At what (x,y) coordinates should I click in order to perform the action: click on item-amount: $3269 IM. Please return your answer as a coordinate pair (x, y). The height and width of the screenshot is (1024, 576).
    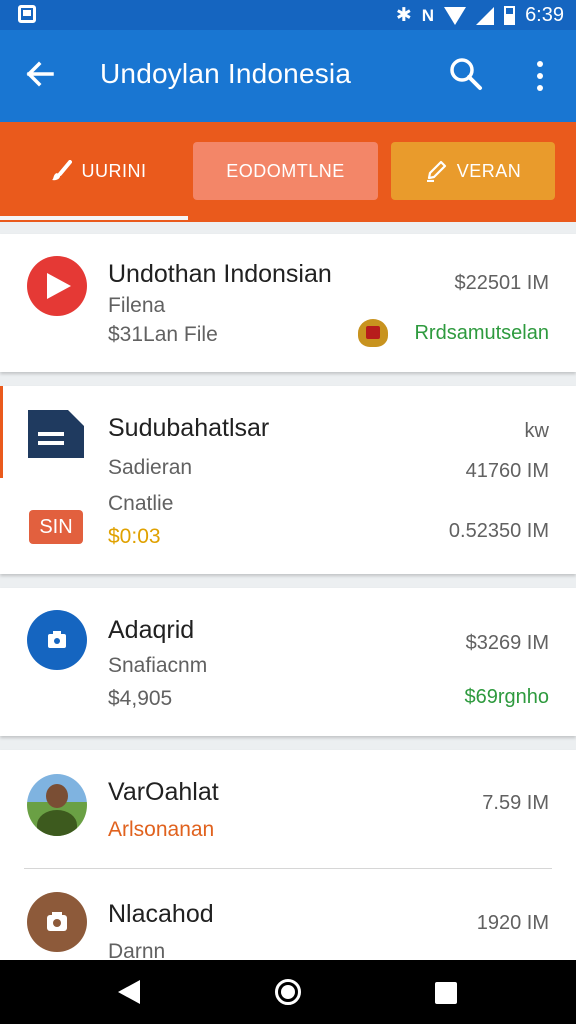
    Looking at the image, I should click on (507, 643).